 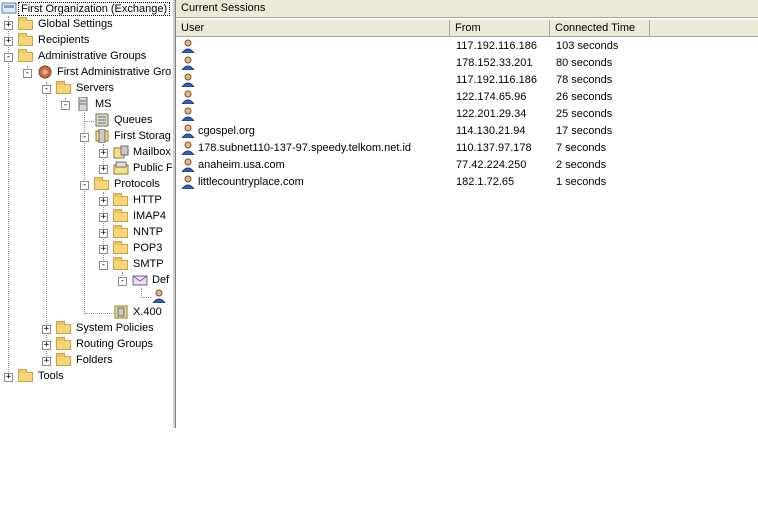 I want to click on pane-title-bar: Current Sessions, so click(x=467, y=9).